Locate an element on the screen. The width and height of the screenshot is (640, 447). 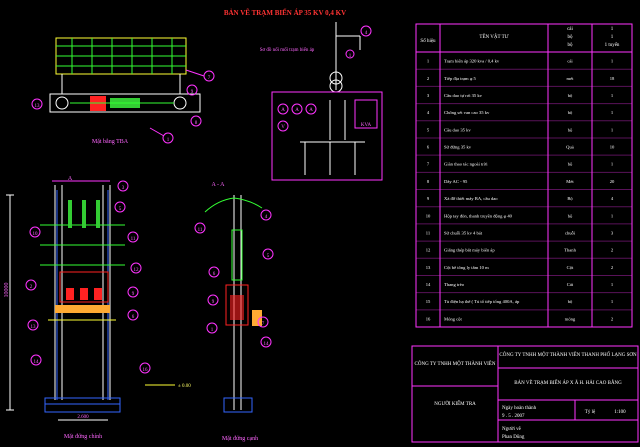
row-unit: Thanh is located at coordinates (570, 250).